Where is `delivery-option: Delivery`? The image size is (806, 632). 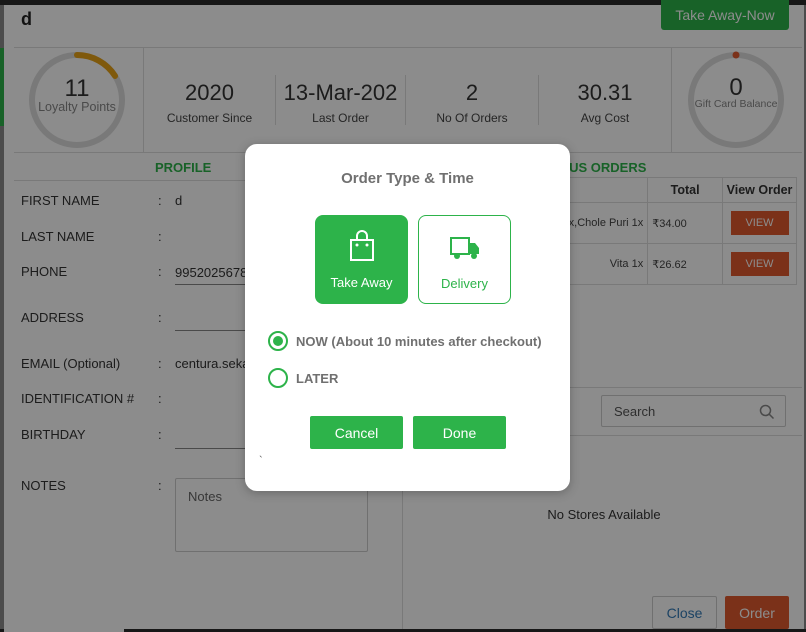
delivery-option: Delivery is located at coordinates (464, 259).